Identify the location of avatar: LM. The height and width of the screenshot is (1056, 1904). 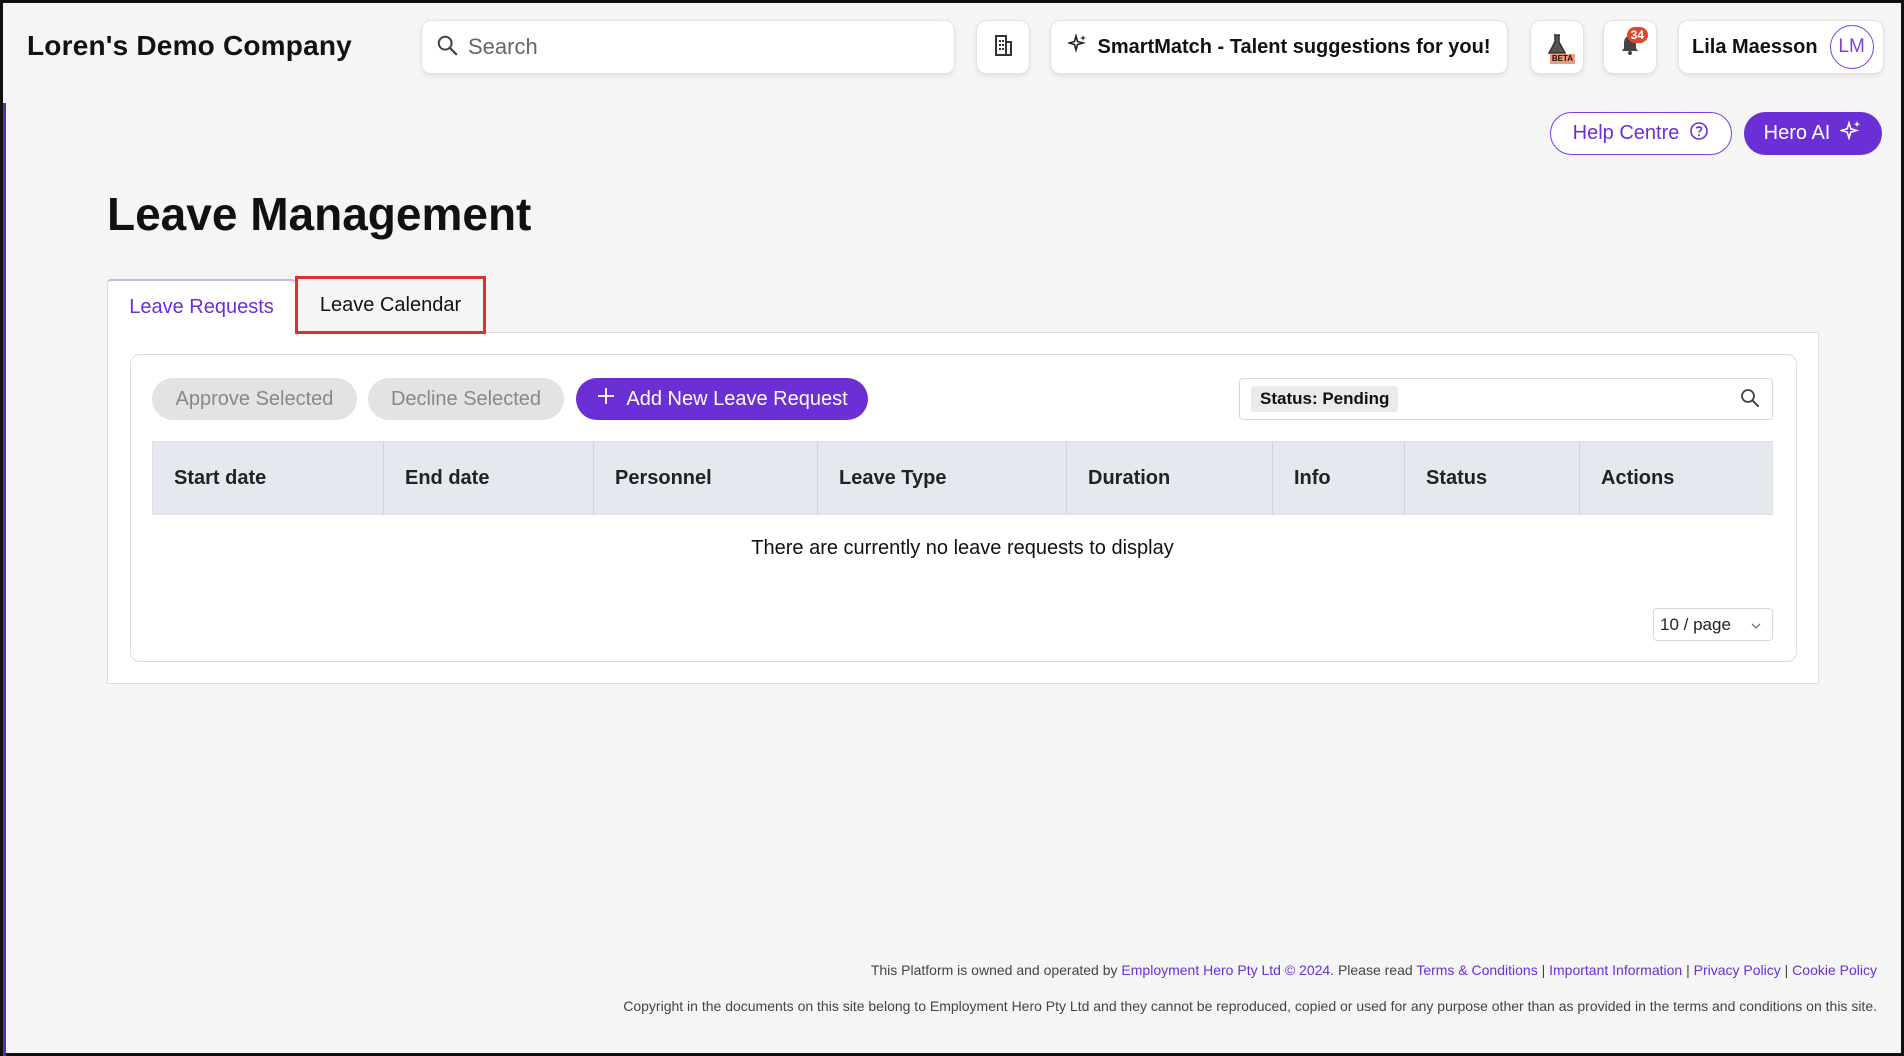
(1851, 47).